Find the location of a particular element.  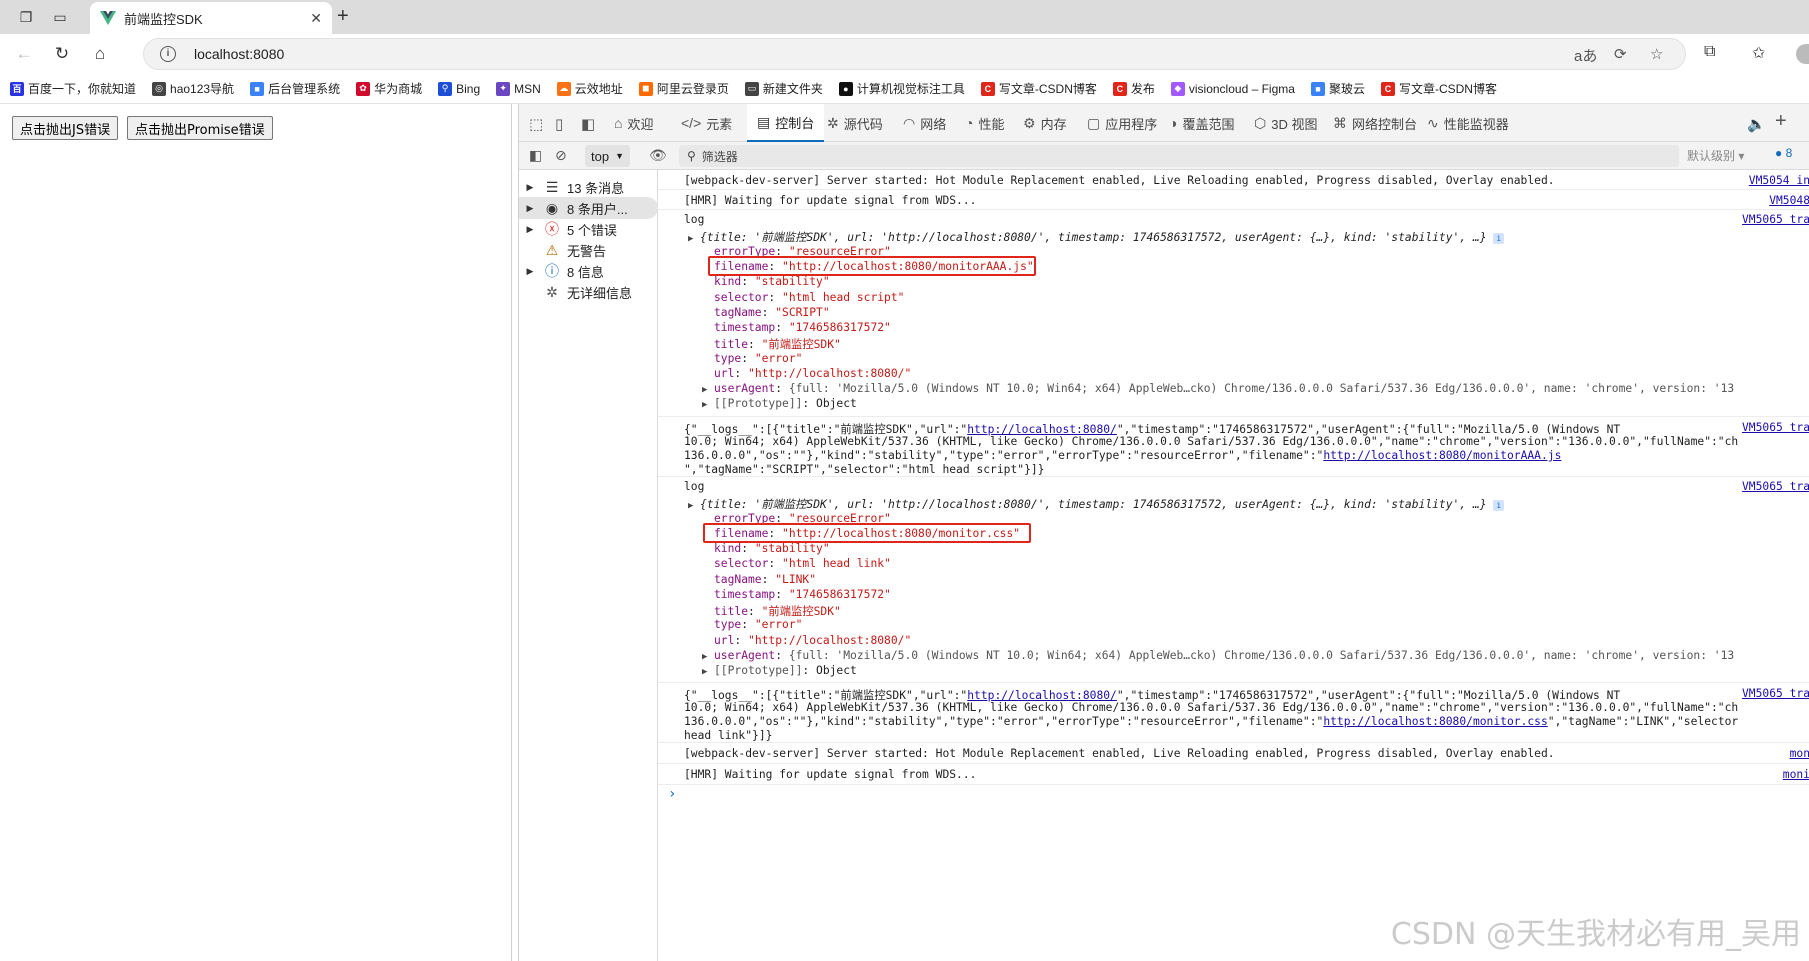

throw-js-error-button: 点击抛出JS错误 is located at coordinates (65, 128).